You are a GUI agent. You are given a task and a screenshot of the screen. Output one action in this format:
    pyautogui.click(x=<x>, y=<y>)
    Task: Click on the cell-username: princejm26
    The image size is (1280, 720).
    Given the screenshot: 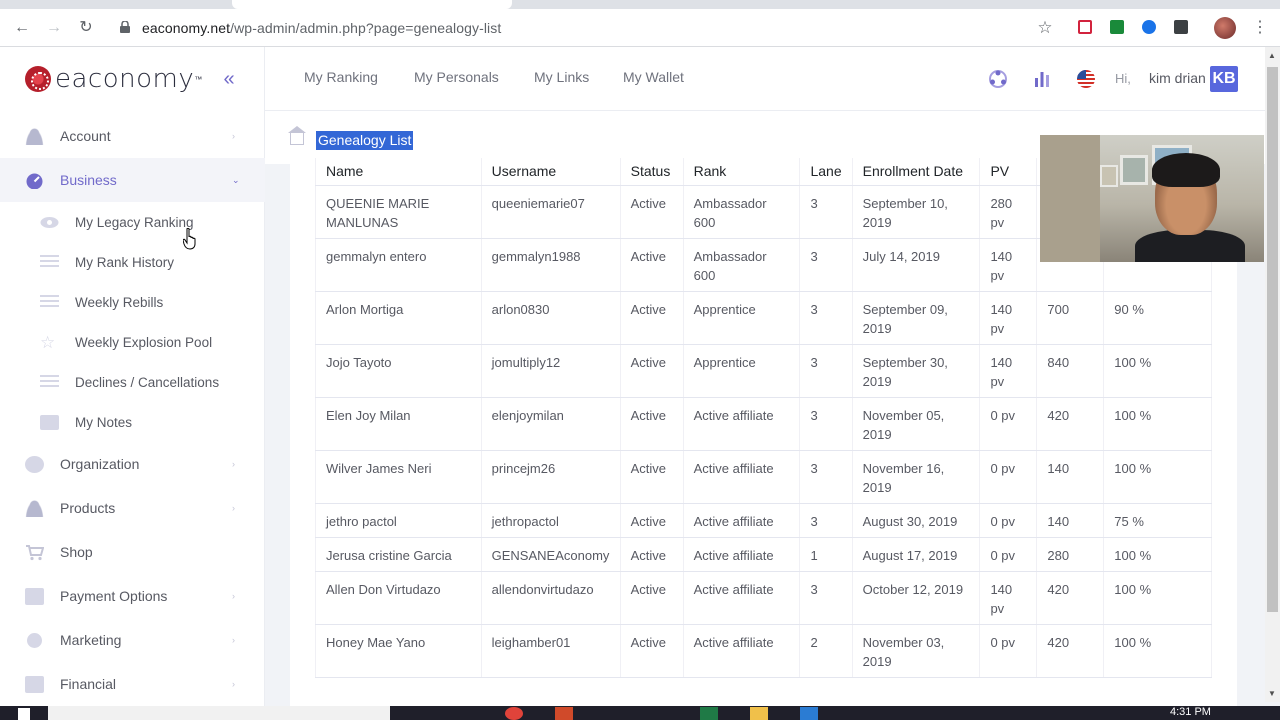 What is the action you would take?
    pyautogui.click(x=551, y=477)
    